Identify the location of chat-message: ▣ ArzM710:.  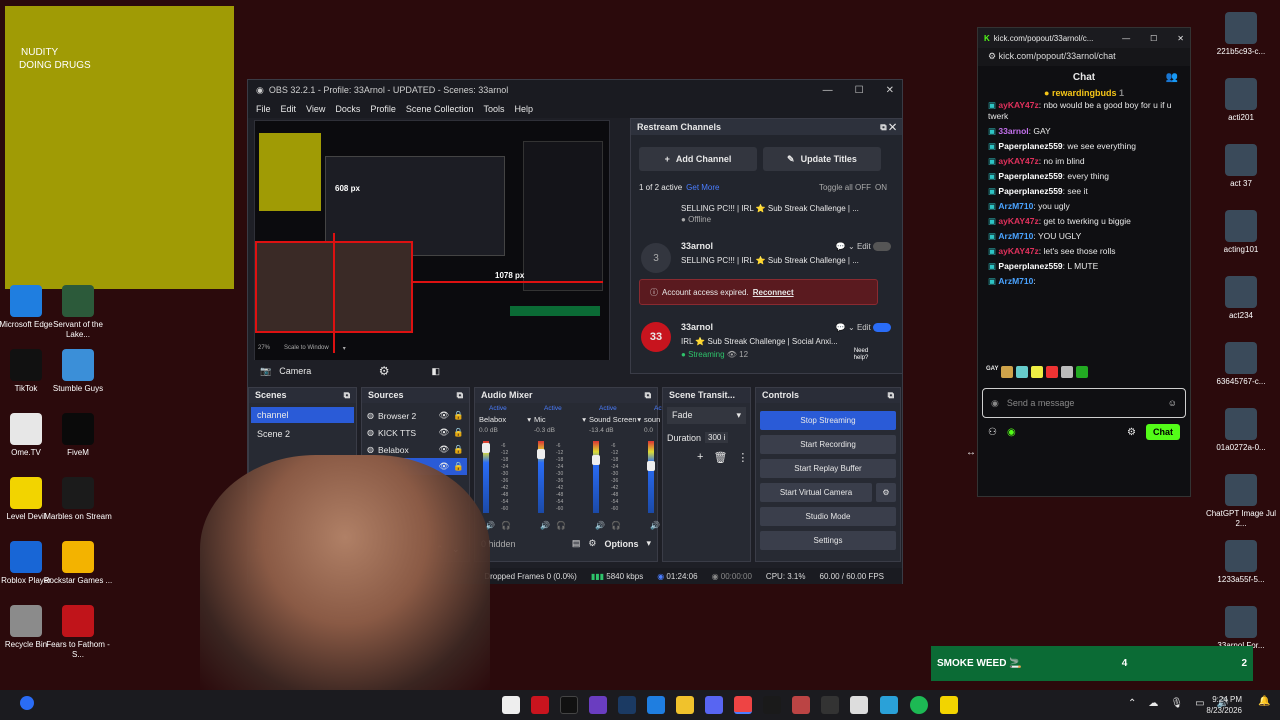
(1084, 281).